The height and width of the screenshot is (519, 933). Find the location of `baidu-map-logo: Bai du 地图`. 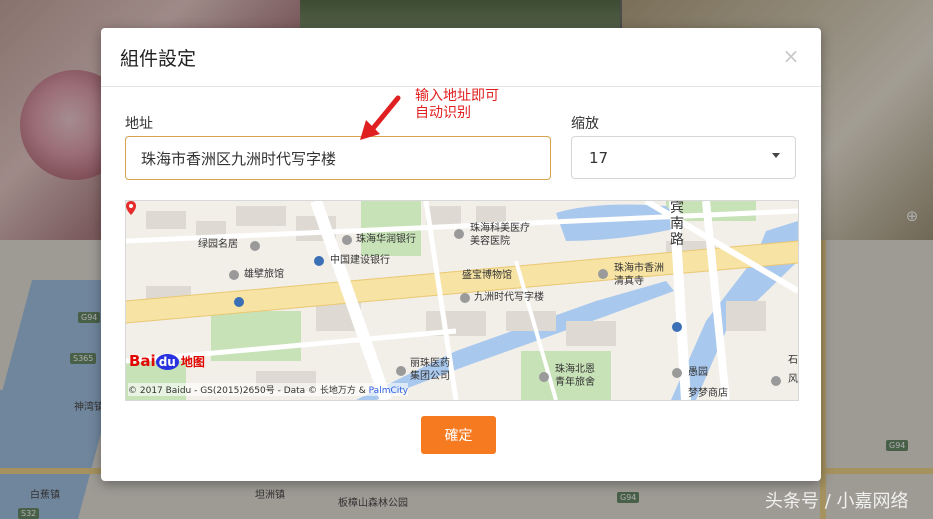

baidu-map-logo: Bai du 地图 is located at coordinates (167, 365).